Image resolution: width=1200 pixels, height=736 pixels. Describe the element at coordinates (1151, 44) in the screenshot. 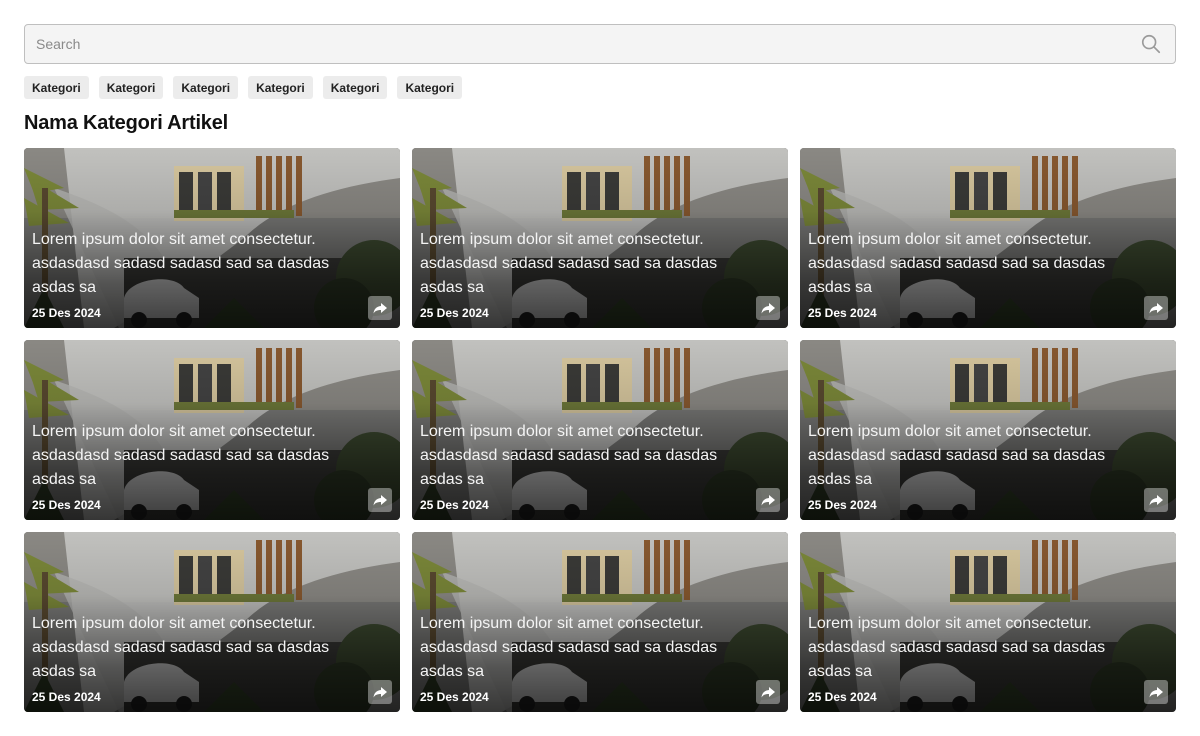

I see `search-icon` at that location.